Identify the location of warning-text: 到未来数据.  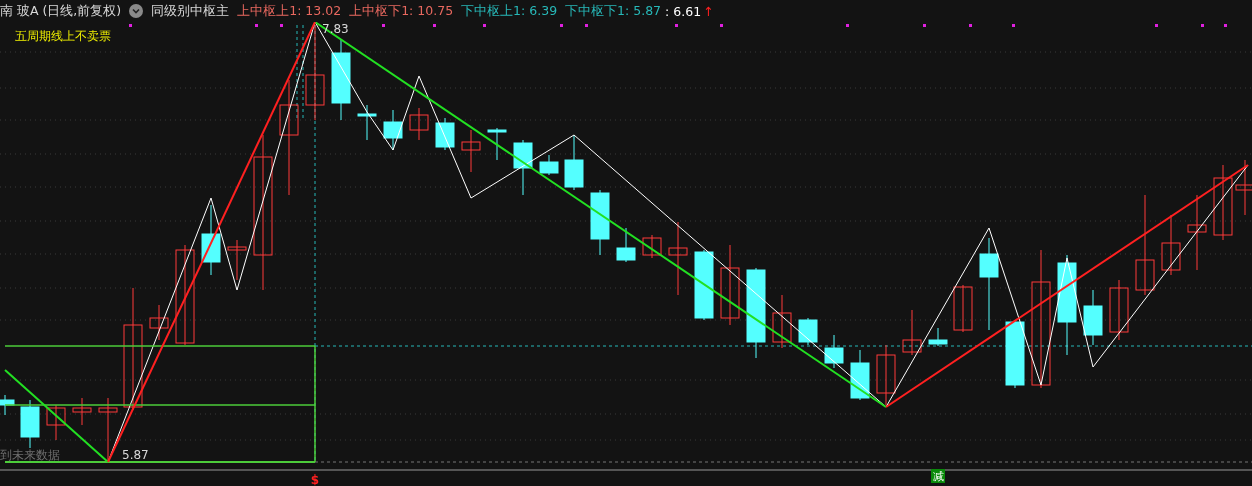
(30, 455).